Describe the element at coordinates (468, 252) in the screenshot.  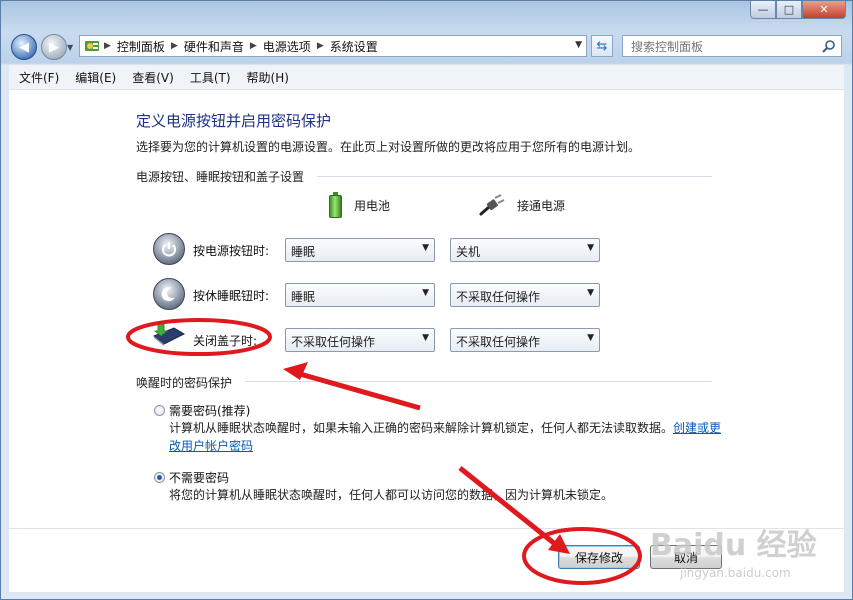
I see `select-value: 关机` at that location.